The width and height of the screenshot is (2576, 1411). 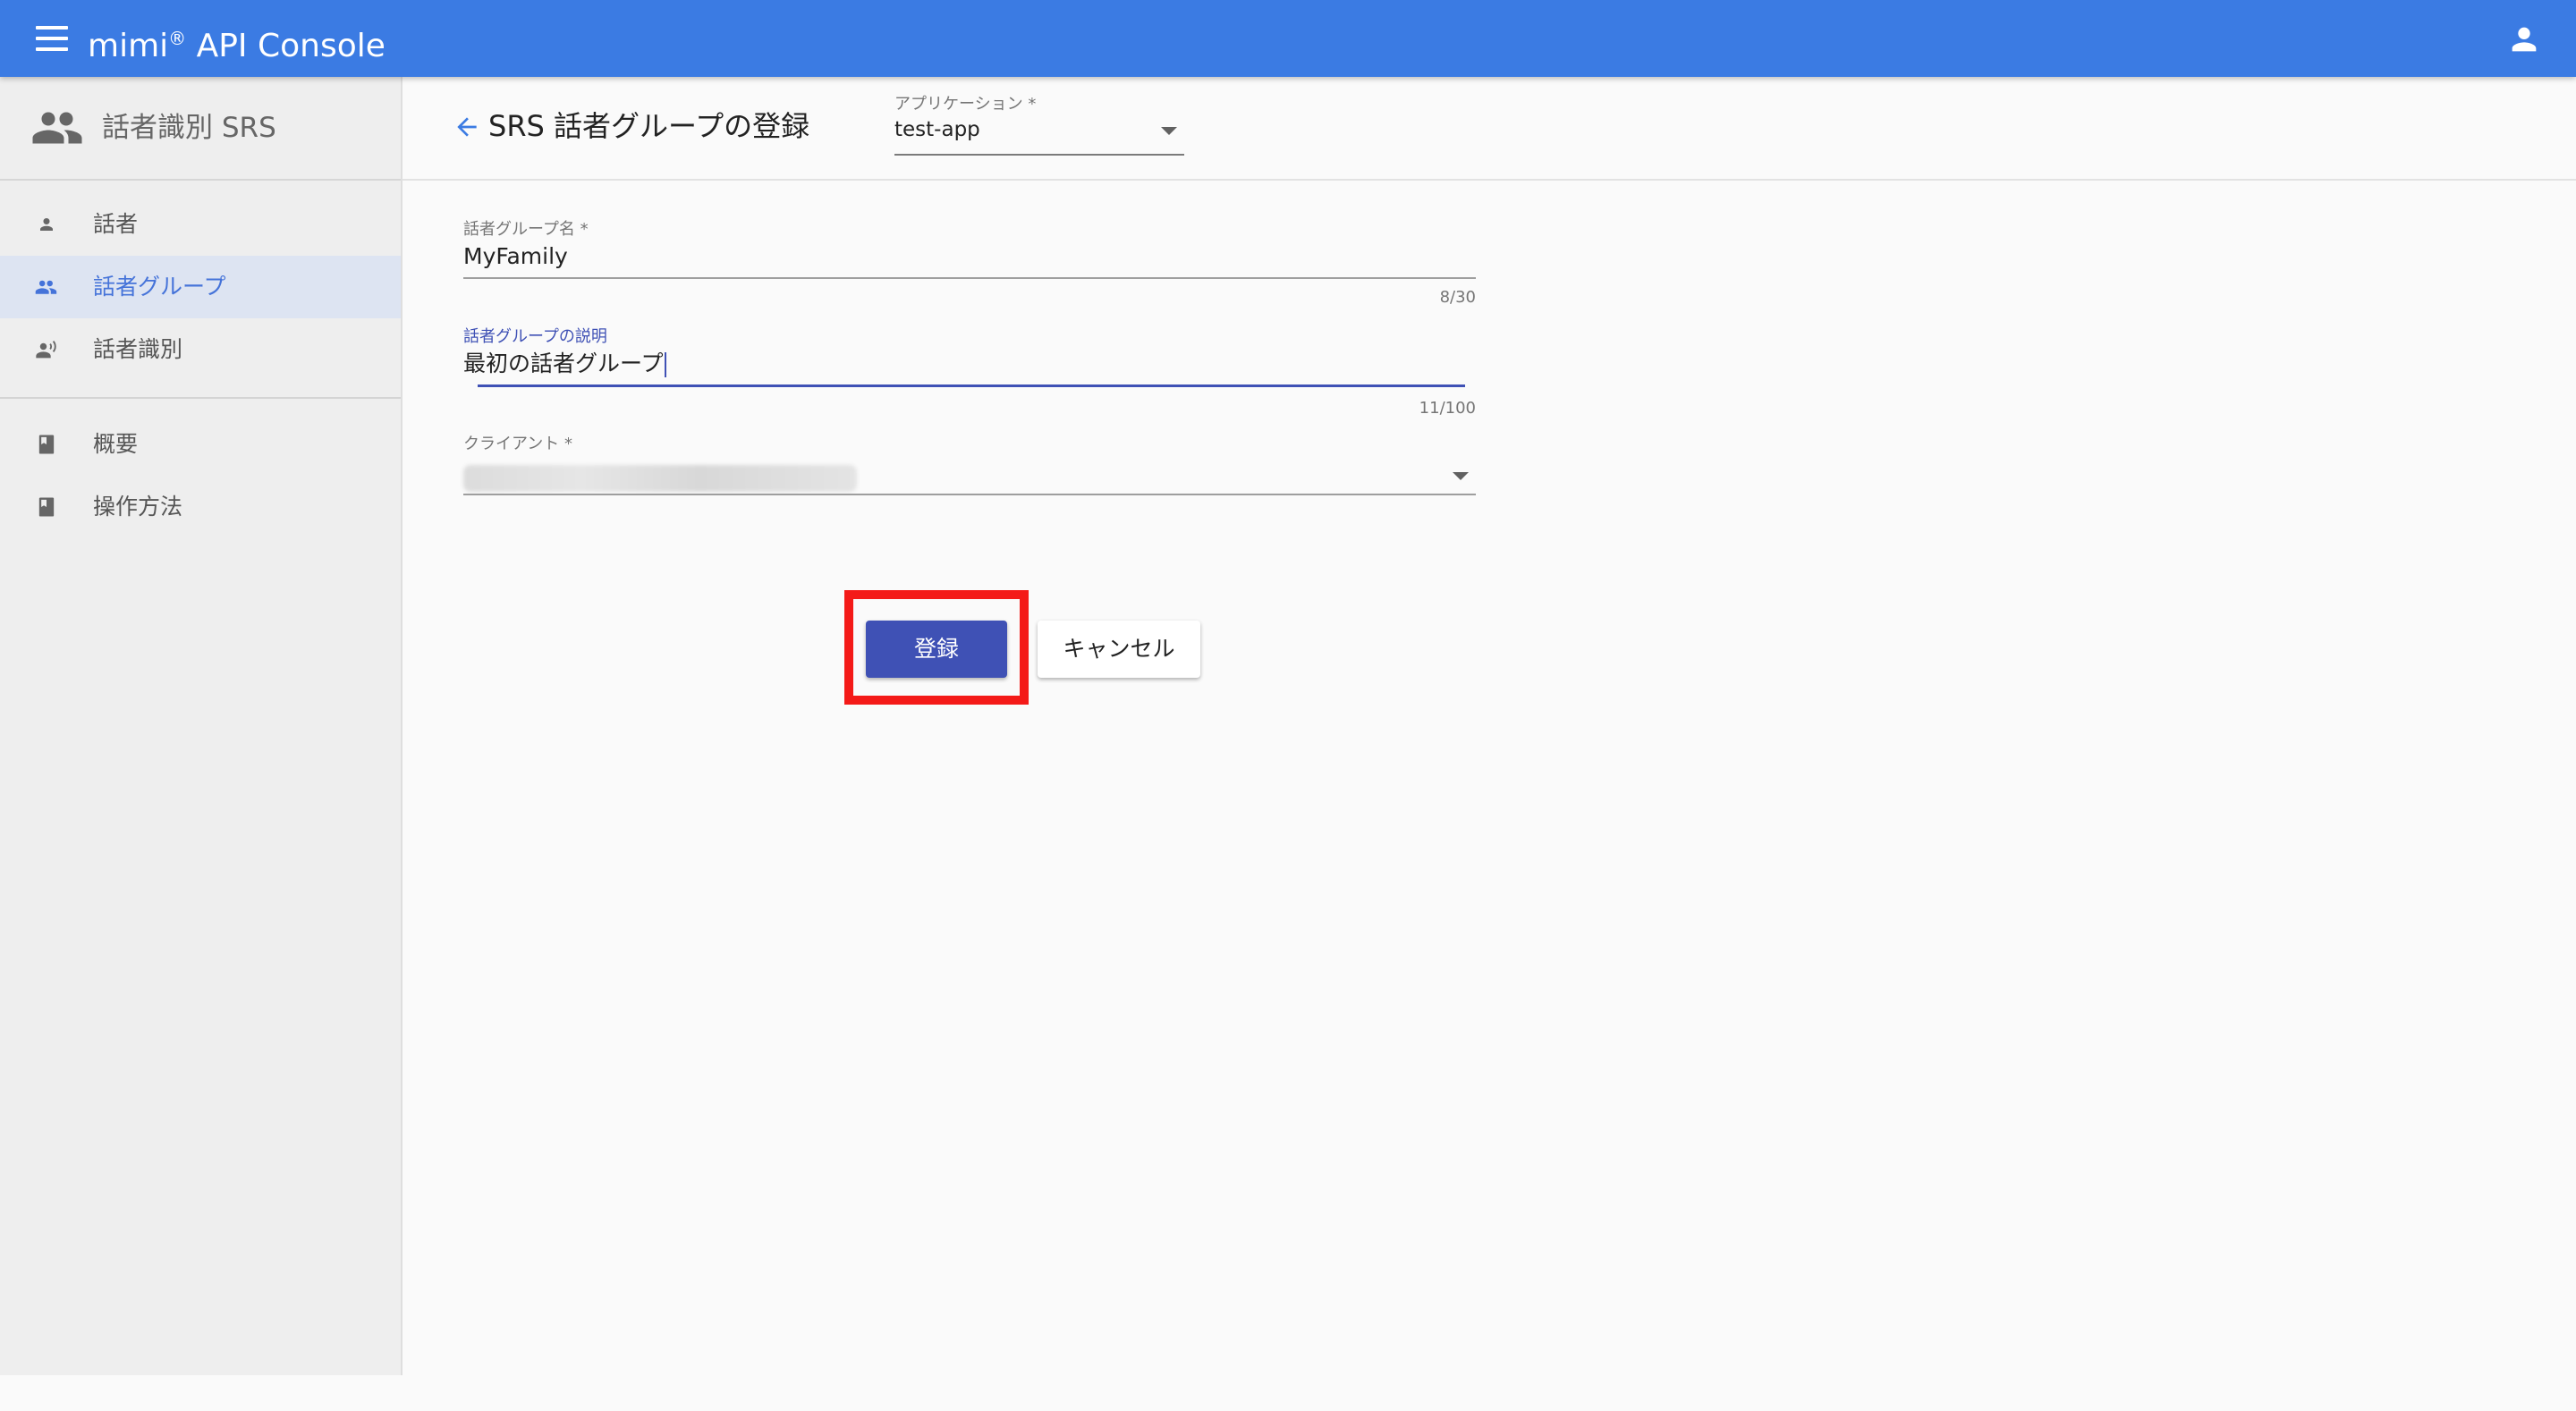 What do you see at coordinates (138, 349) in the screenshot?
I see `sidebar-item-label: 話者識別` at bounding box center [138, 349].